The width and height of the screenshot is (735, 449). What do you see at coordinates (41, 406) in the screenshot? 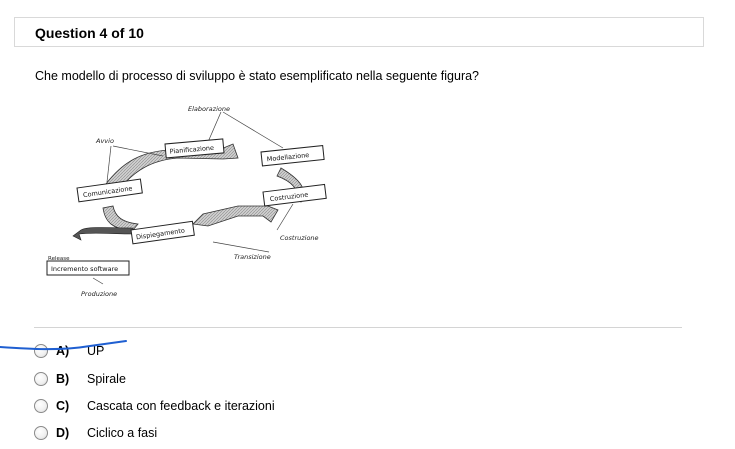
I see `radio-button-c` at bounding box center [41, 406].